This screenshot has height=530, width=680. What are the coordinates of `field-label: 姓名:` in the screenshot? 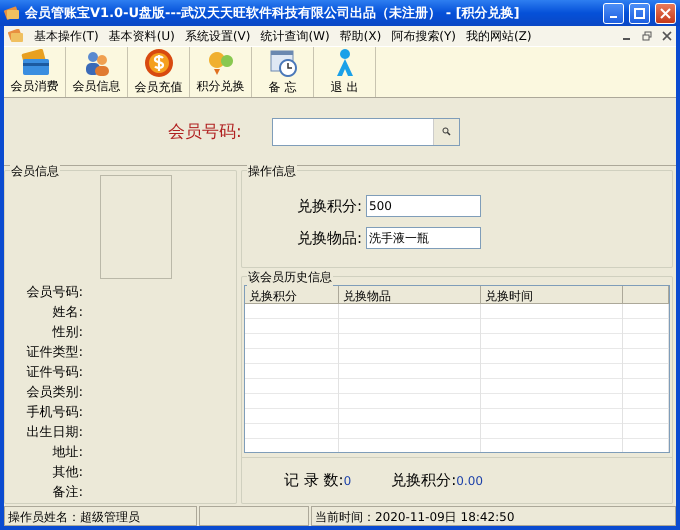 It's located at (67, 313).